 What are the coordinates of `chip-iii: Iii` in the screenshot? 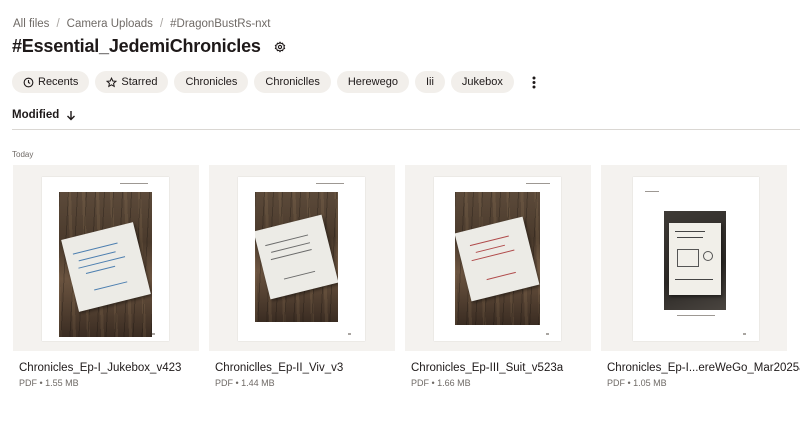 It's located at (429, 82).